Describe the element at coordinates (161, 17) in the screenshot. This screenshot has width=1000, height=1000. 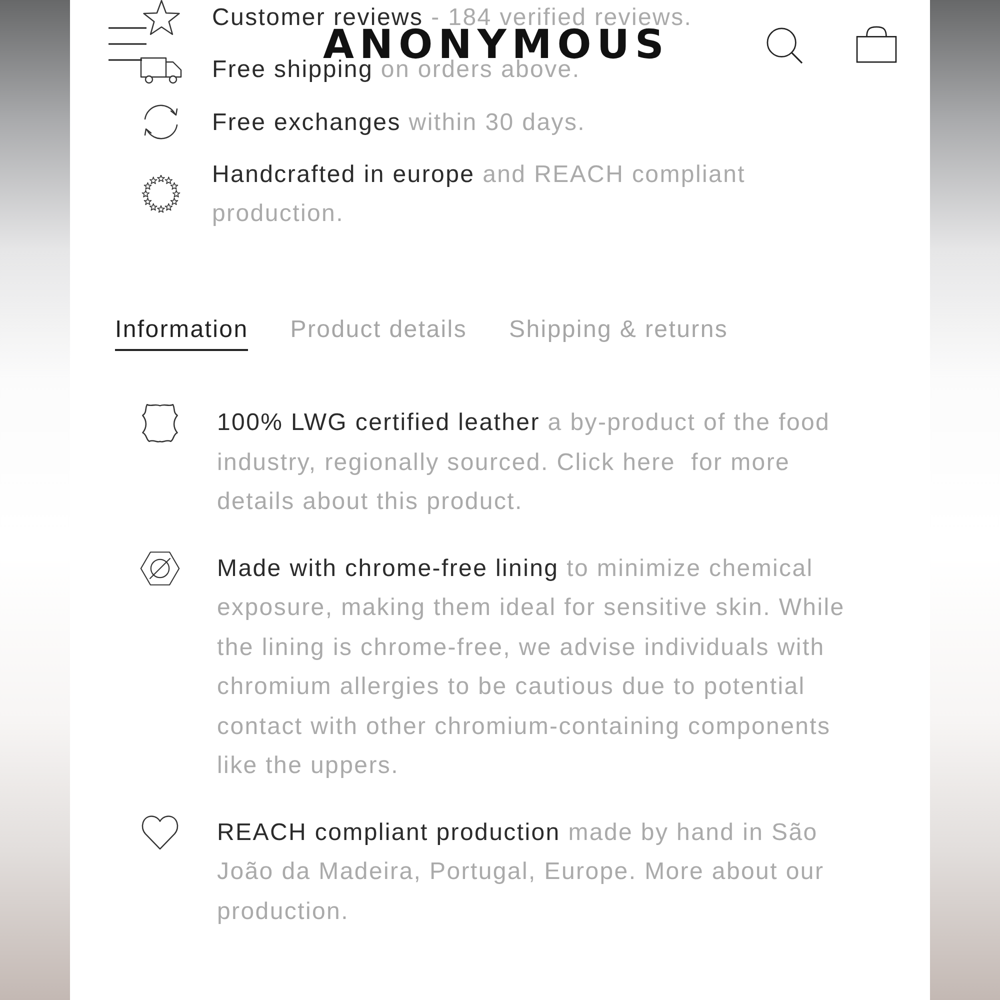
I see `star-icon` at that location.